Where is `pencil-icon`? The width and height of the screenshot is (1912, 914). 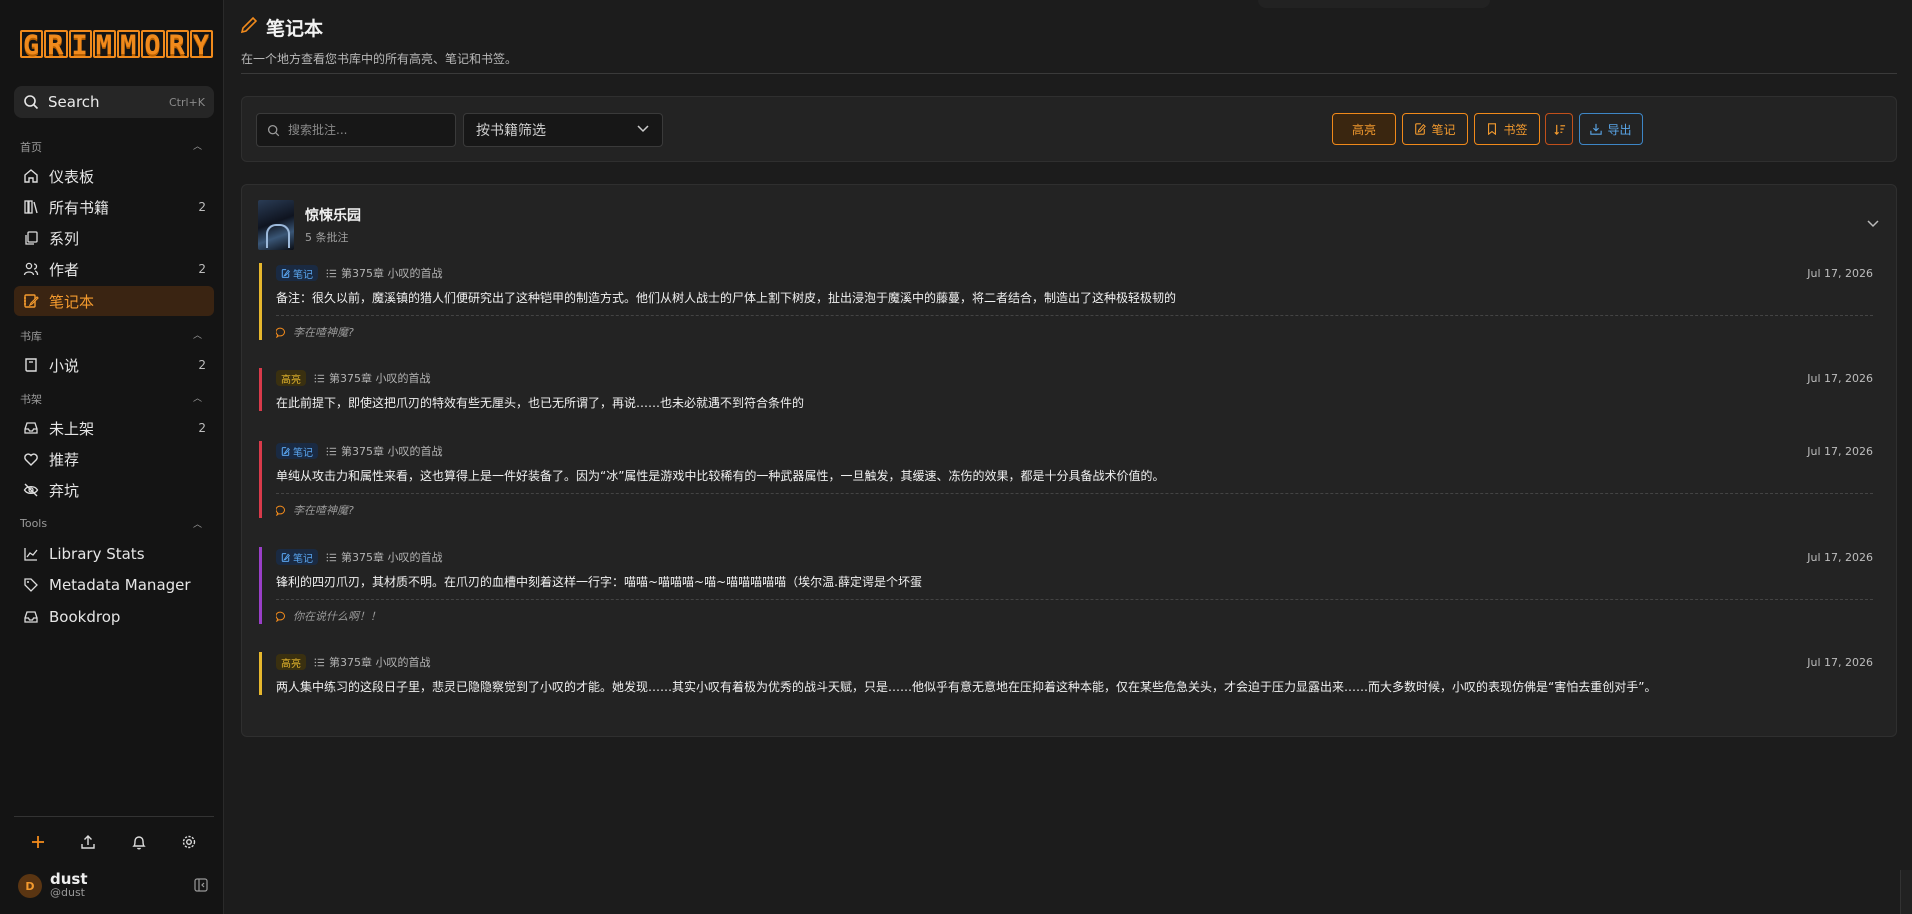 pencil-icon is located at coordinates (249, 27).